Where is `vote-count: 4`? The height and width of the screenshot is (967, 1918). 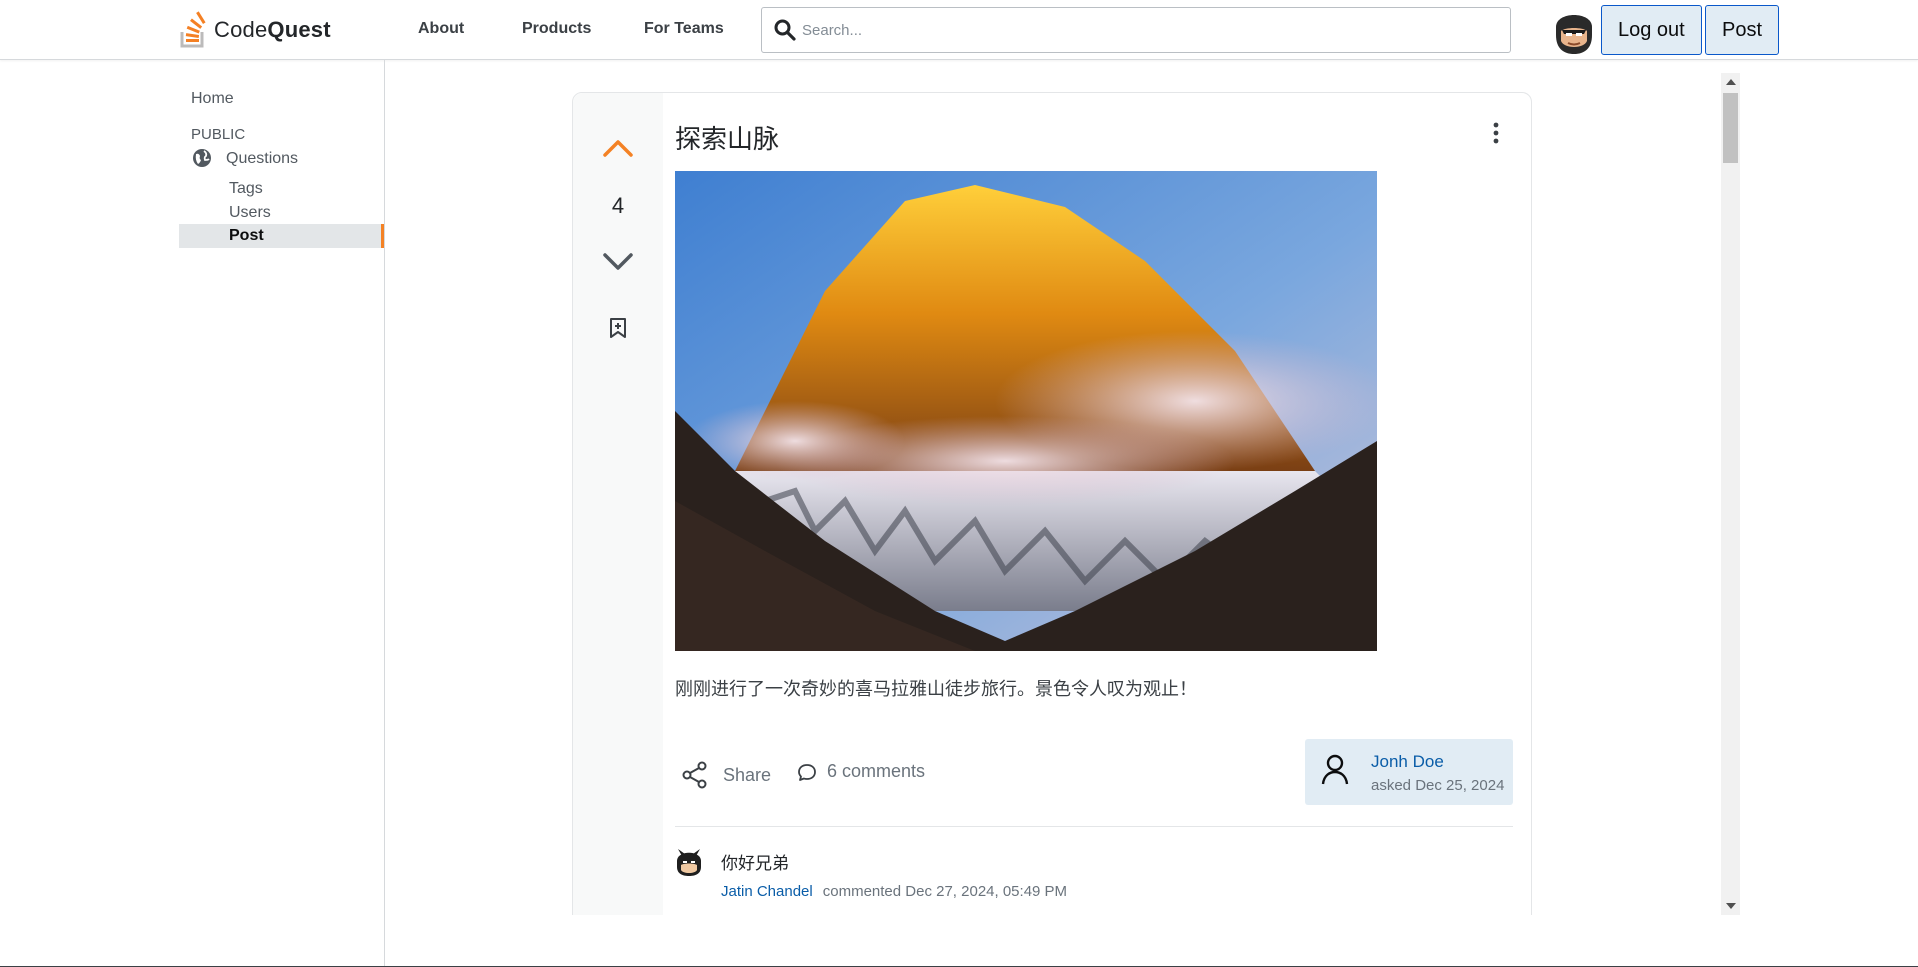 vote-count: 4 is located at coordinates (618, 205).